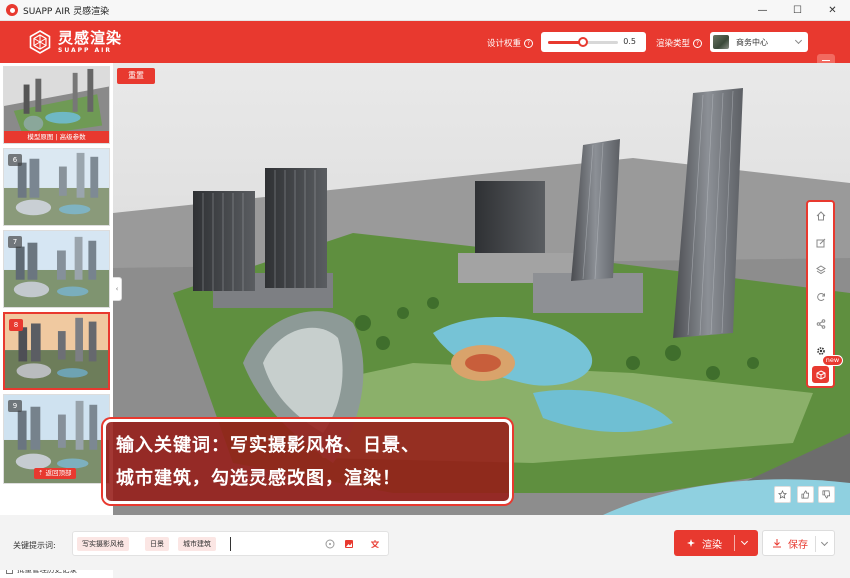 Image resolution: width=850 pixels, height=578 pixels. I want to click on thumbs-up-icon, so click(805, 494).